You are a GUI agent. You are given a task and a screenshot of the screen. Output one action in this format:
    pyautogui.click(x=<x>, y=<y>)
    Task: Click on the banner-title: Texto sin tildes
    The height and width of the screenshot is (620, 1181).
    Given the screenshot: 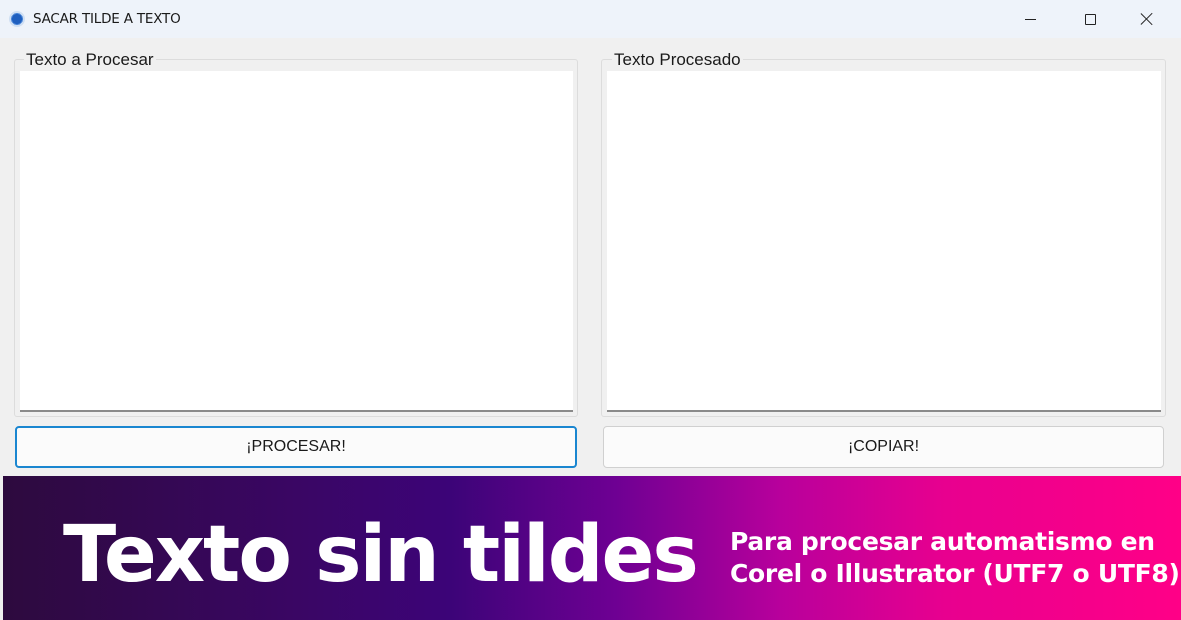 What is the action you would take?
    pyautogui.click(x=381, y=555)
    